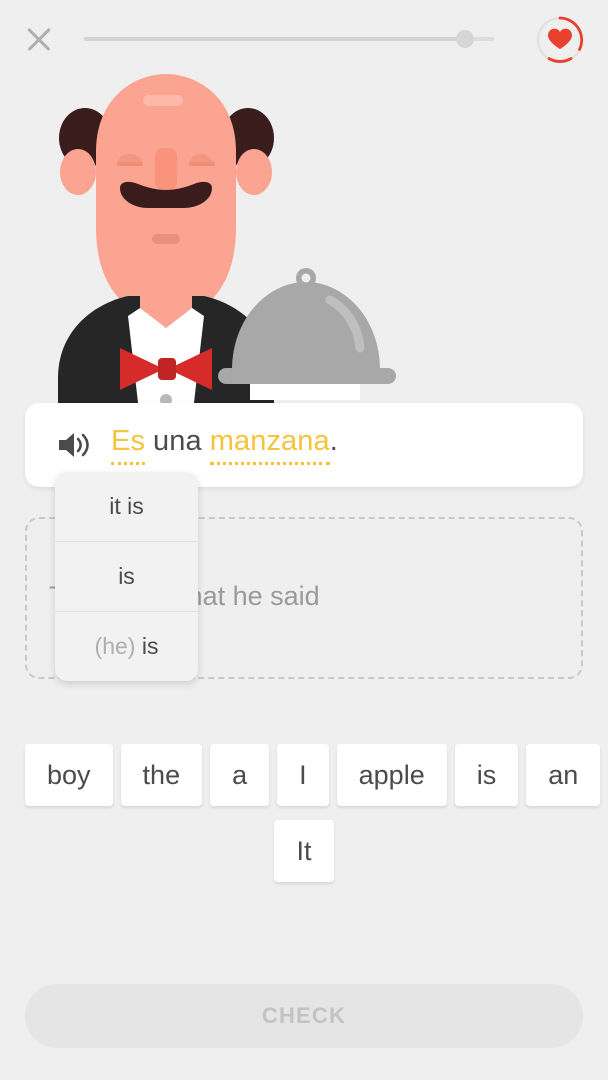  Describe the element at coordinates (560, 40) in the screenshot. I see `hearts-indicator` at that location.